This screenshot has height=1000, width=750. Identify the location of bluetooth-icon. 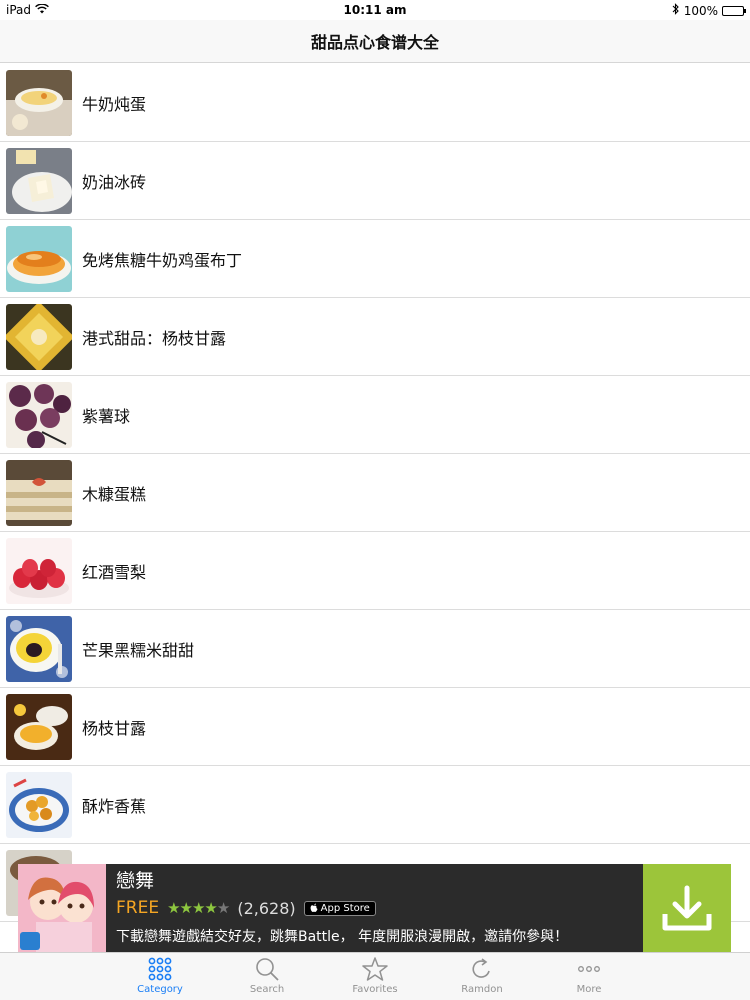
(676, 10).